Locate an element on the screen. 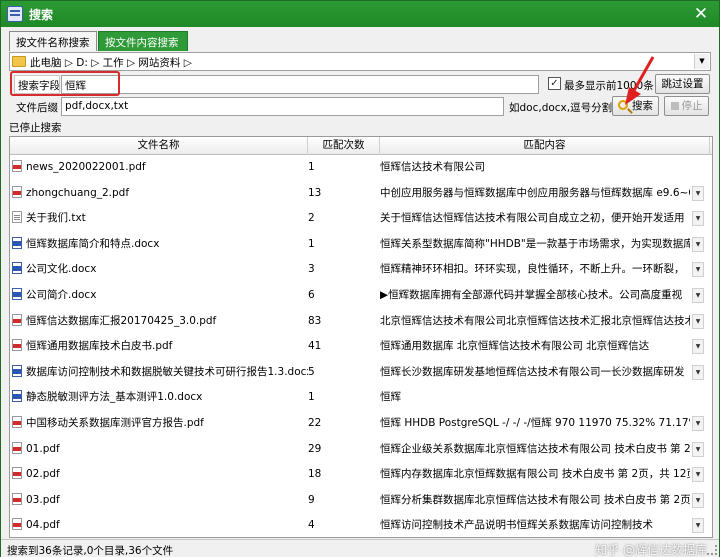 This screenshot has width=720, height=557. filename-text: 01.pdf is located at coordinates (43, 448).